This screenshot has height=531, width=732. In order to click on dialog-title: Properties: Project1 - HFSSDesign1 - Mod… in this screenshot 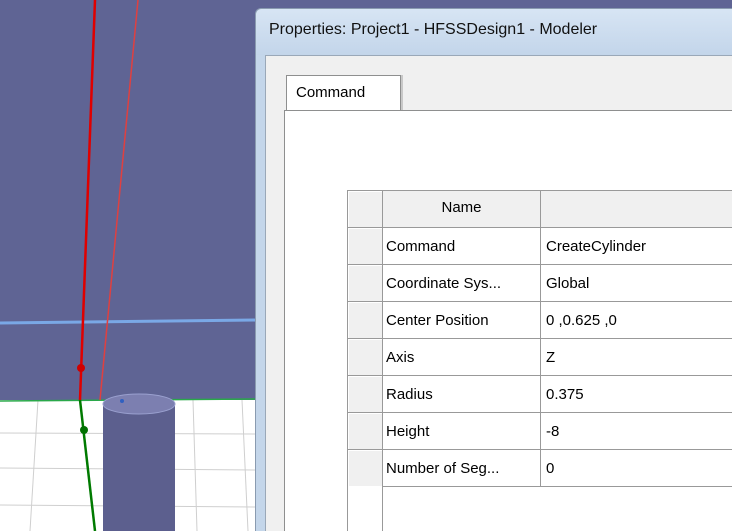, I will do `click(433, 29)`.